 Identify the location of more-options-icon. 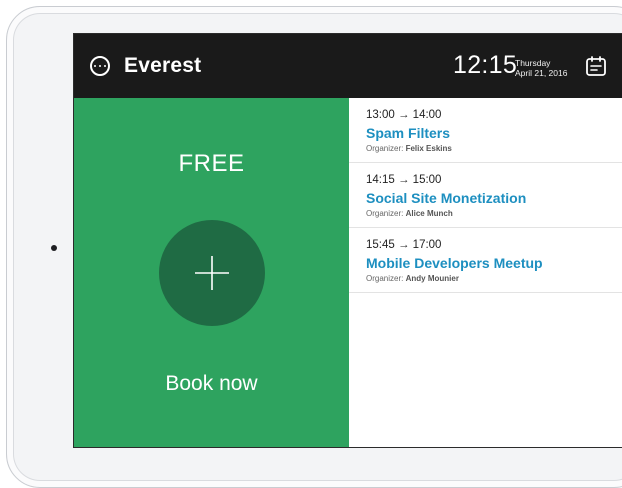
(100, 66).